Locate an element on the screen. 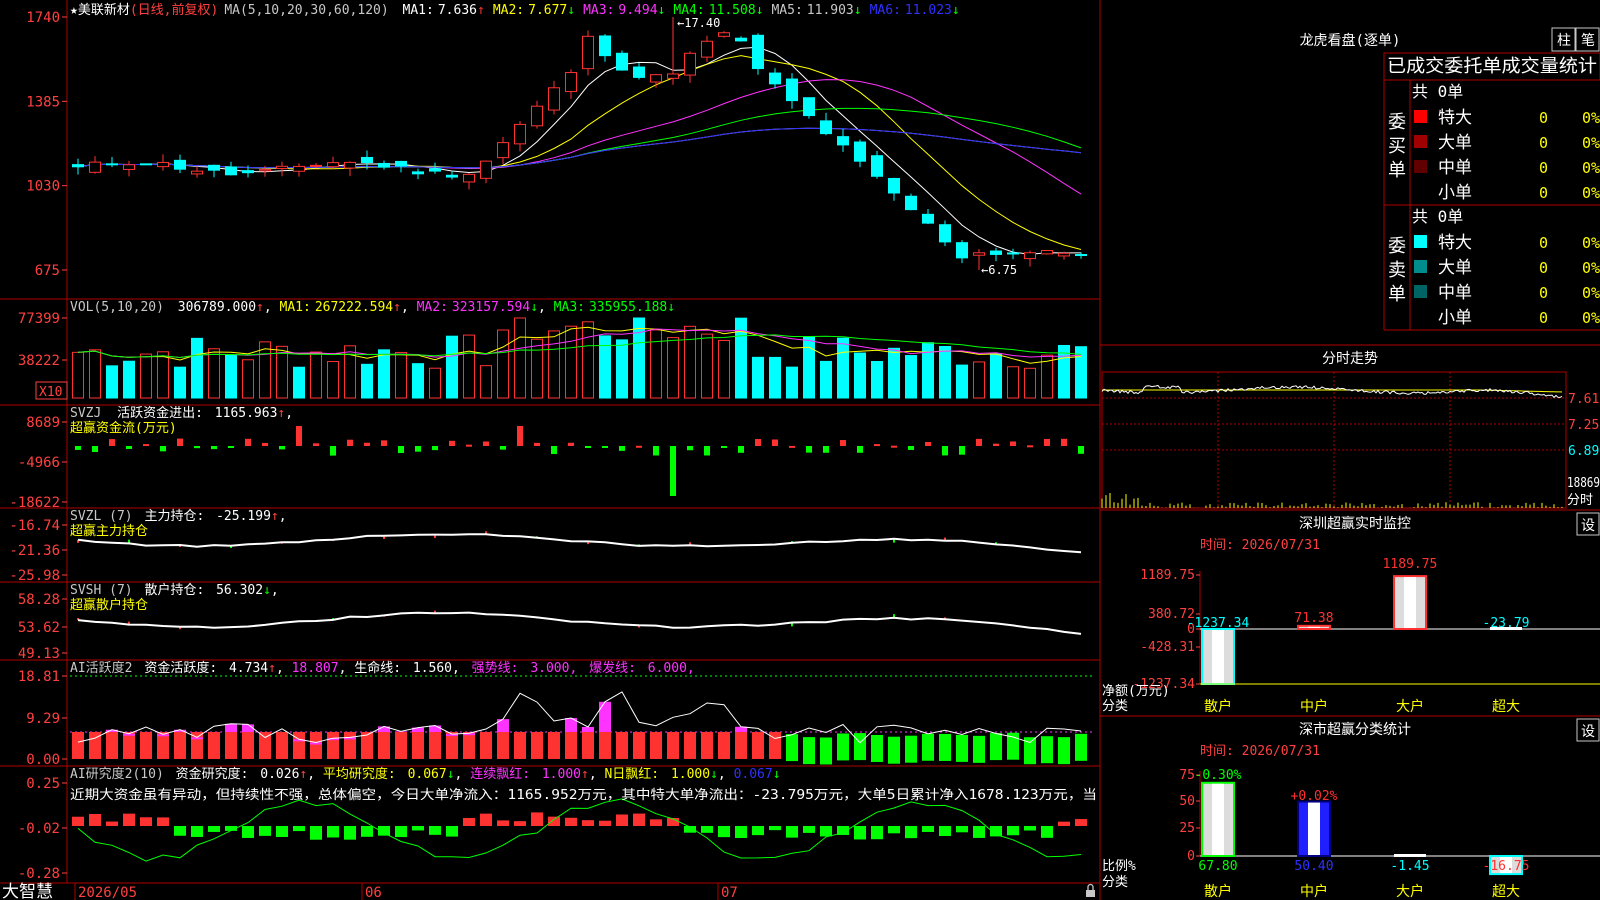 Image resolution: width=1600 pixels, height=900 pixels. ma-label-5: MA5: is located at coordinates (786, 10).